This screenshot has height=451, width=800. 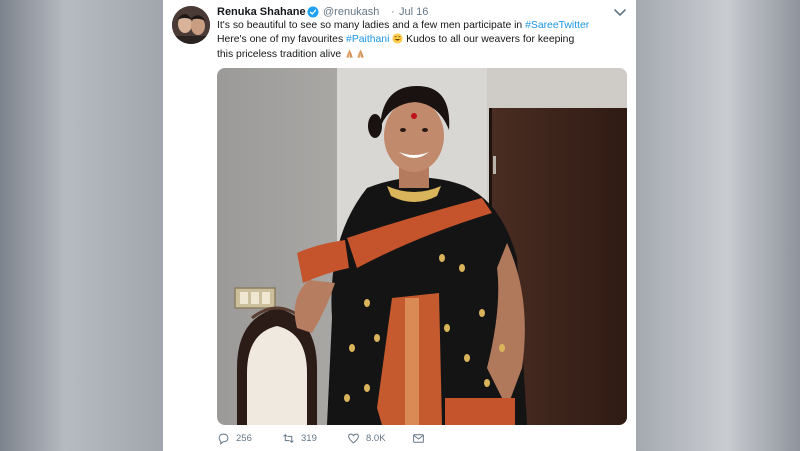 I want to click on heart-icon, so click(x=353, y=438).